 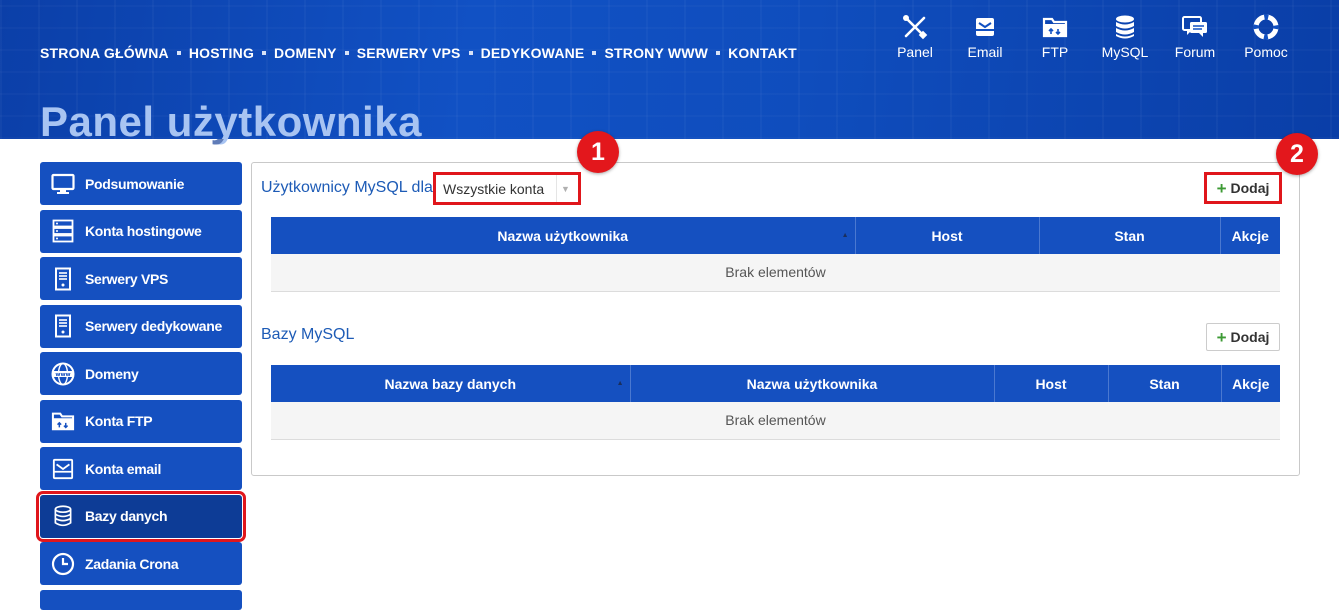 What do you see at coordinates (123, 468) in the screenshot?
I see `sidebar-item-label: Konta email` at bounding box center [123, 468].